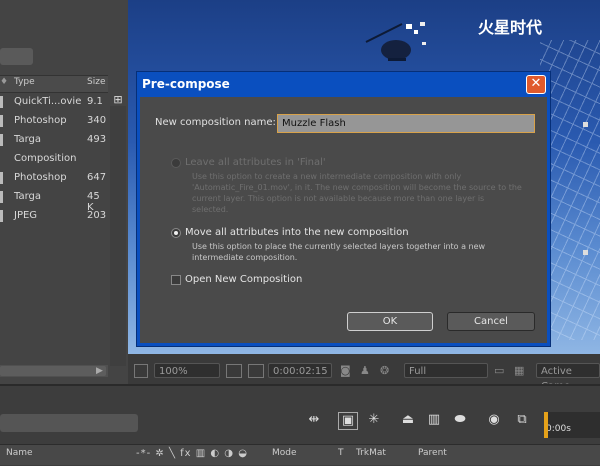 The height and width of the screenshot is (466, 600). I want to click on list-item: Composition, so click(54, 159).